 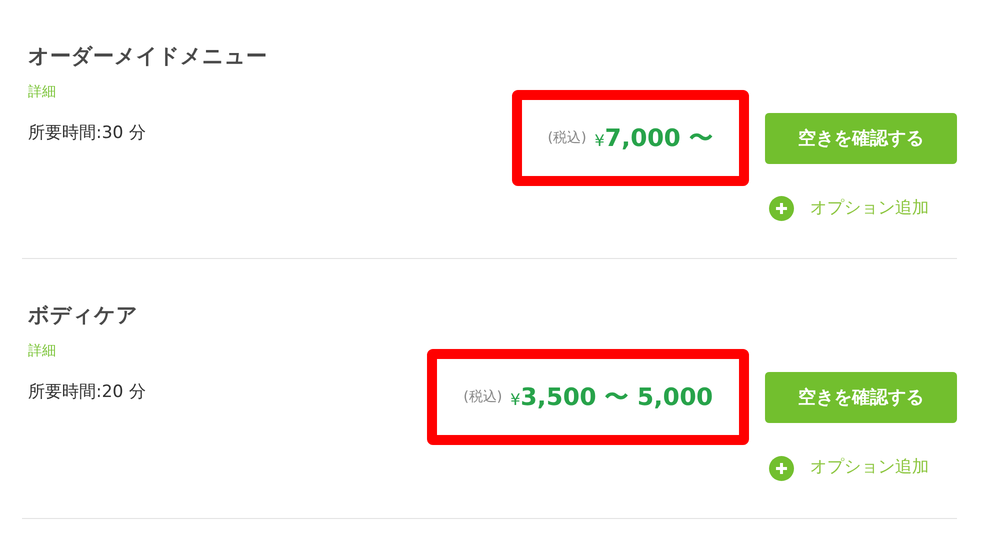 What do you see at coordinates (87, 133) in the screenshot?
I see `duration-text: 所要時間:30 分` at bounding box center [87, 133].